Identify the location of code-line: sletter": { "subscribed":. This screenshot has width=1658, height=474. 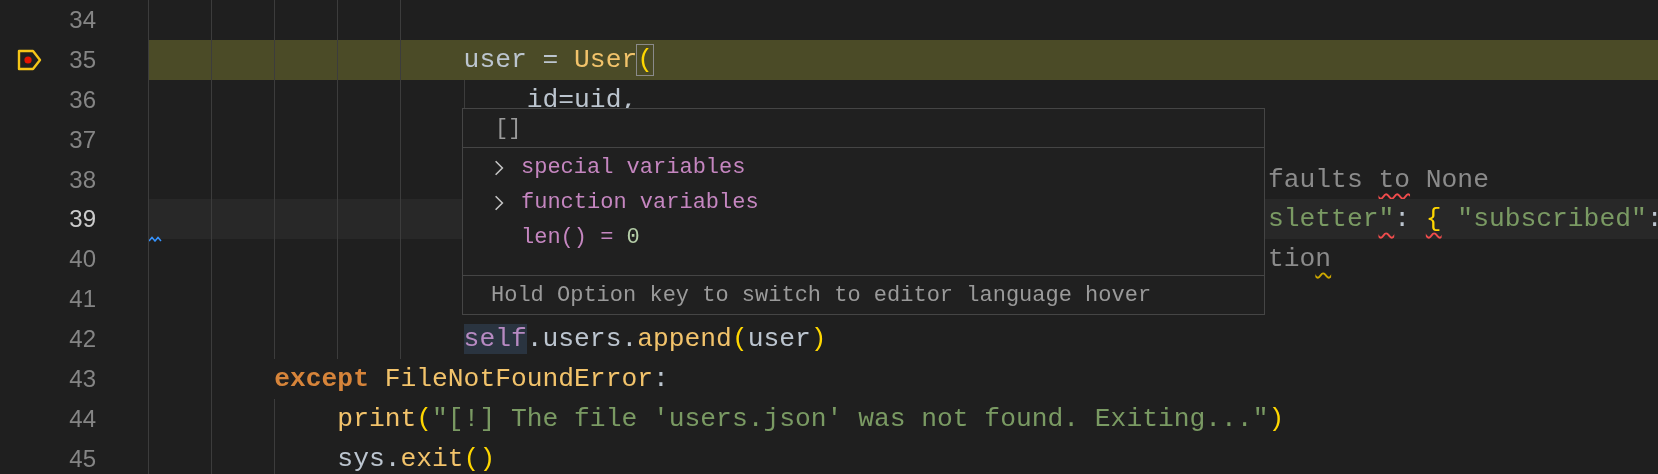
(1463, 219).